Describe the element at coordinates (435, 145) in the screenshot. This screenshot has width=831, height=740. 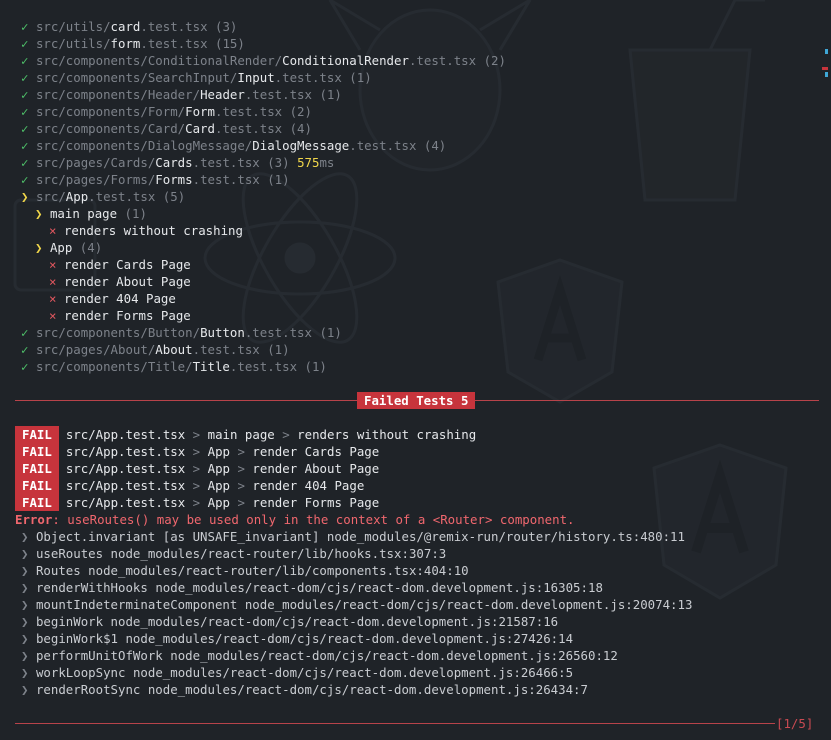
I see `suite-count: (4)` at that location.